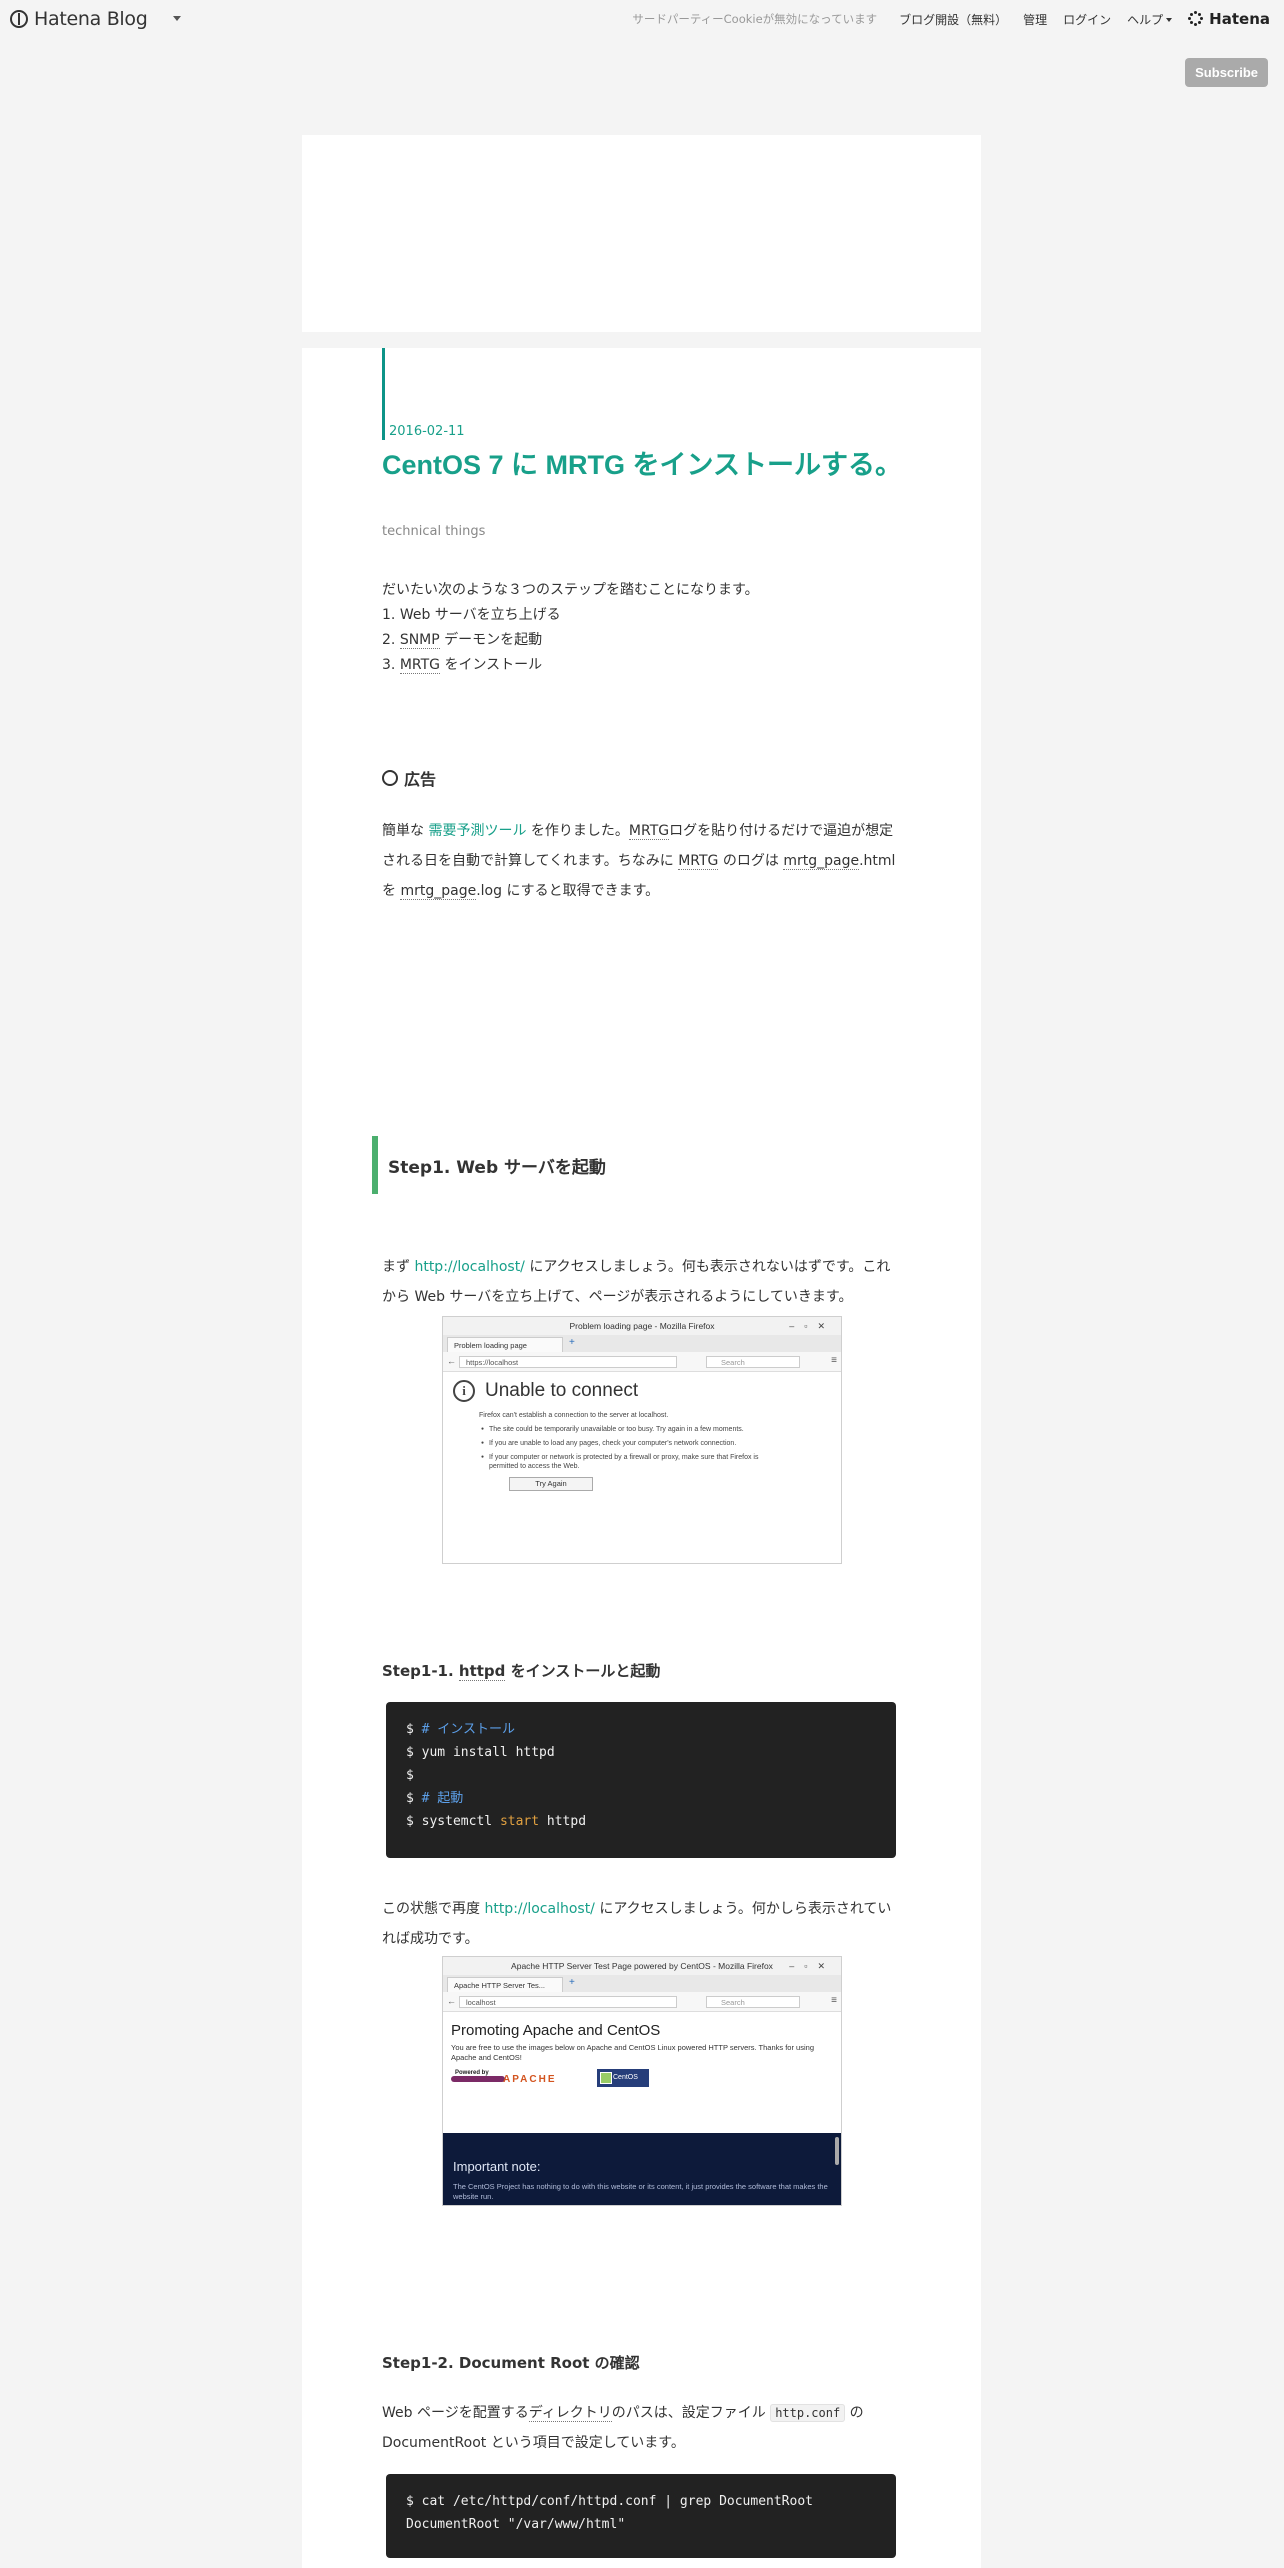 The height and width of the screenshot is (2568, 1284). Describe the element at coordinates (419, 640) in the screenshot. I see `keyword-link: SNMP` at that location.